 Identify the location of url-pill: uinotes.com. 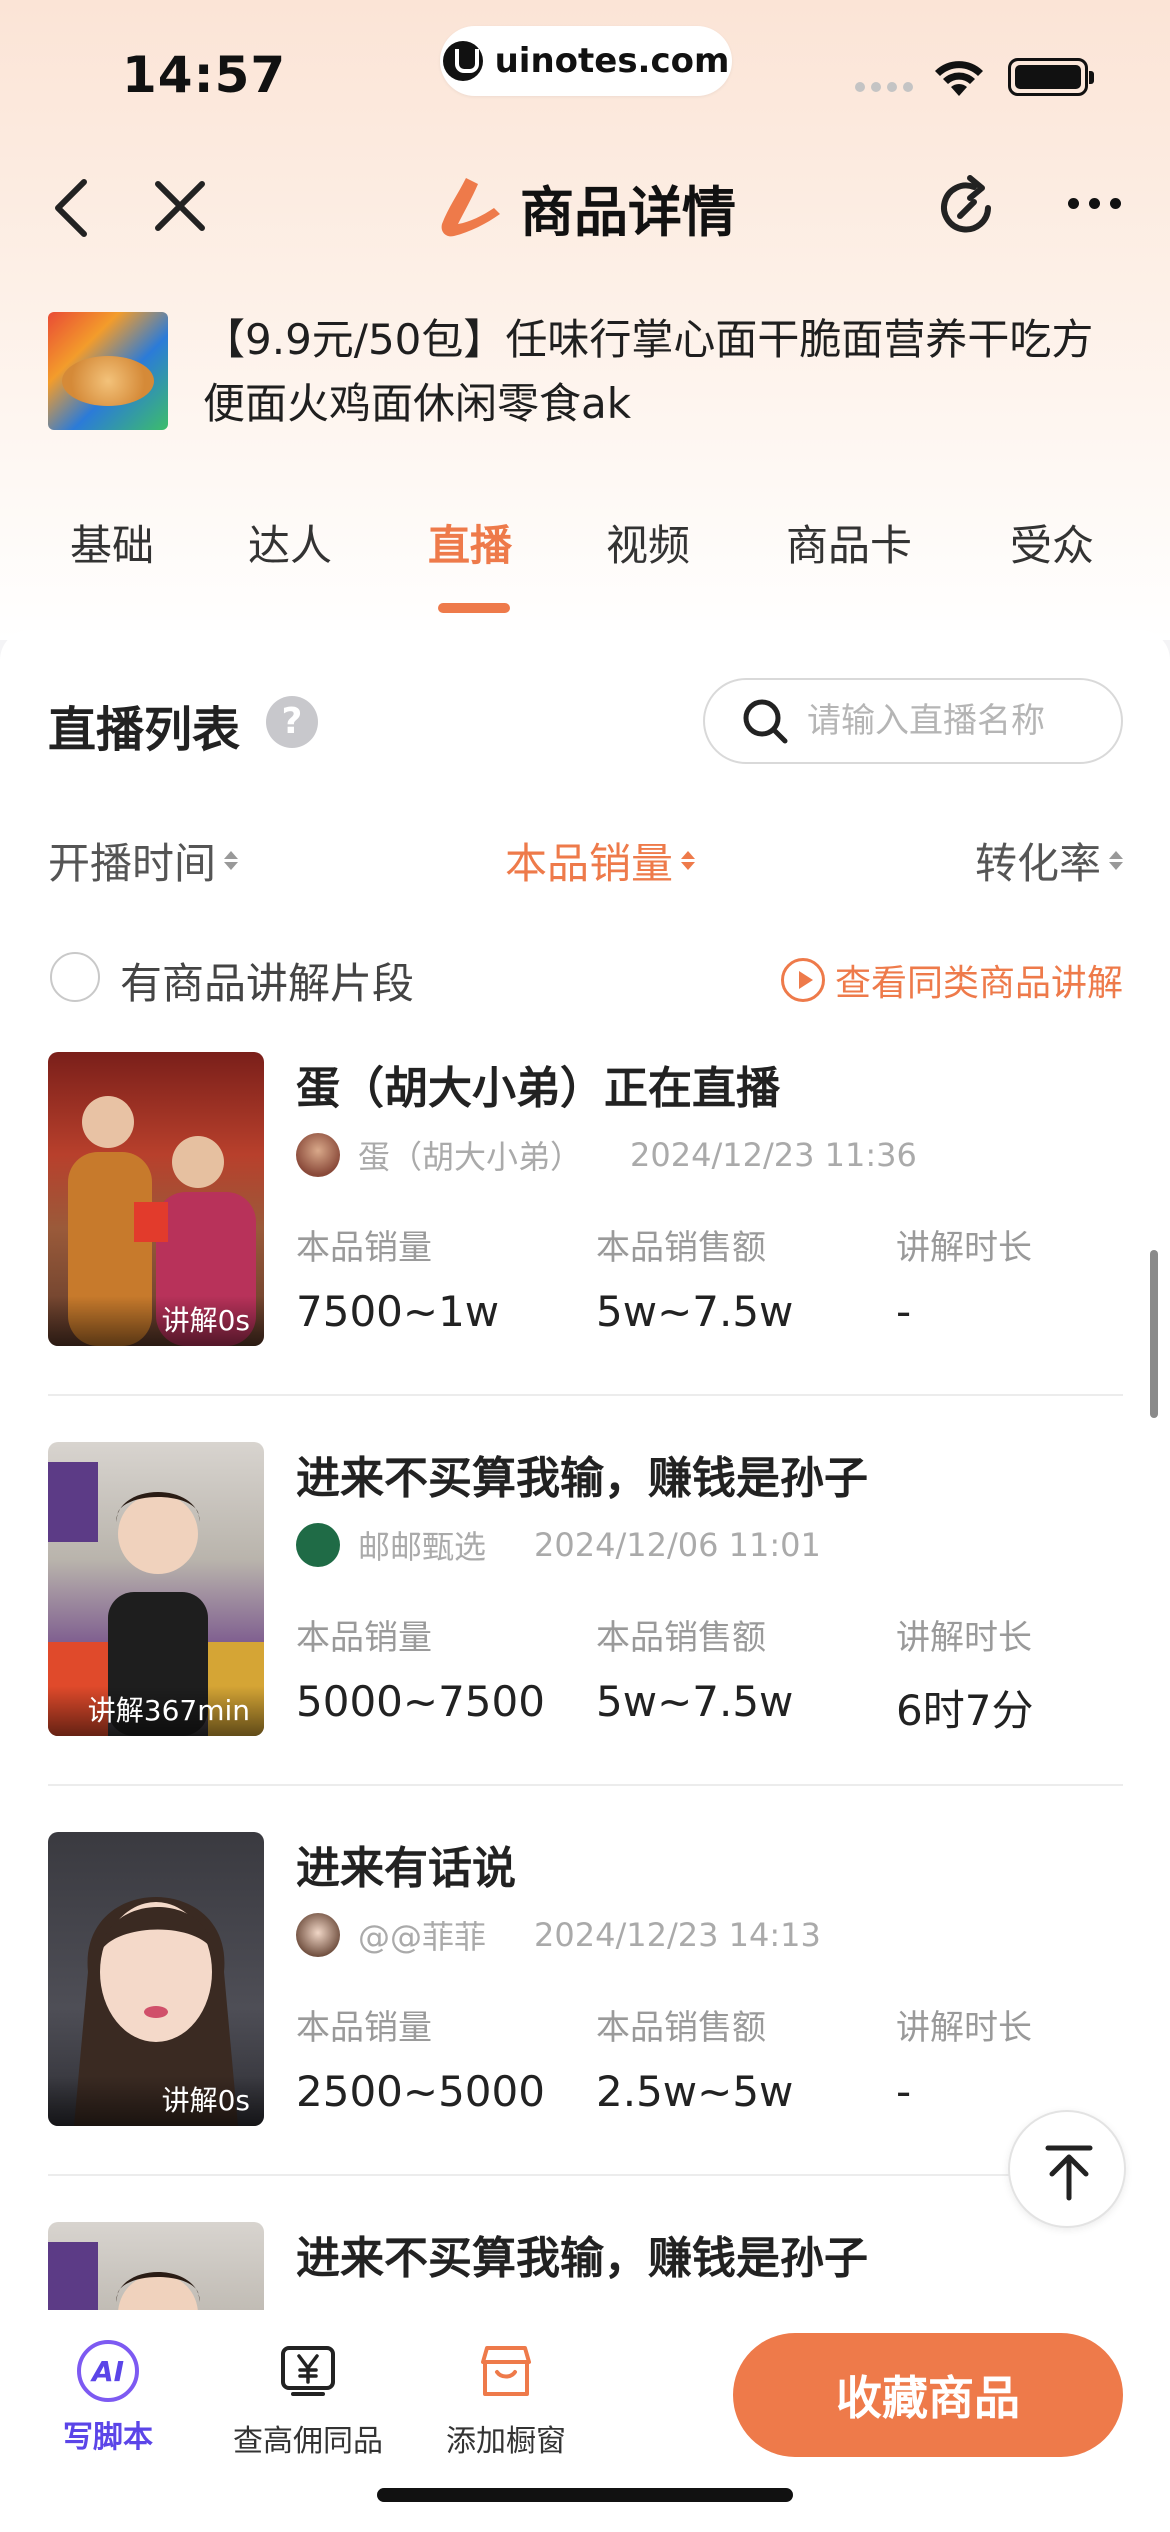
(586, 61).